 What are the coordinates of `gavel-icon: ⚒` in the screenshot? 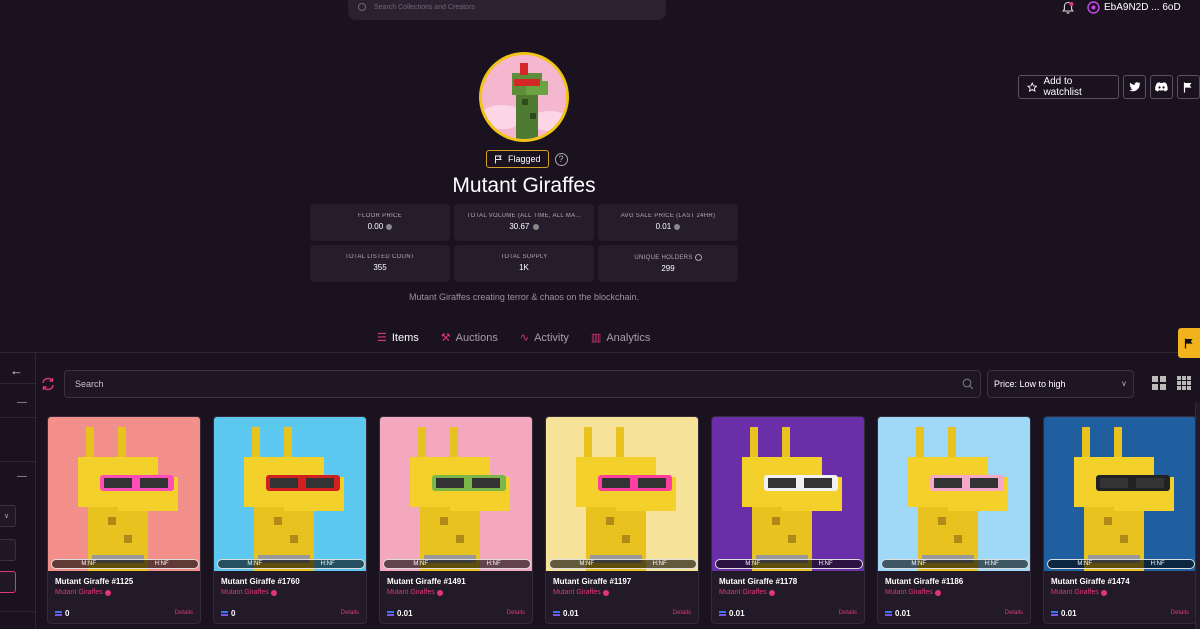 It's located at (445, 338).